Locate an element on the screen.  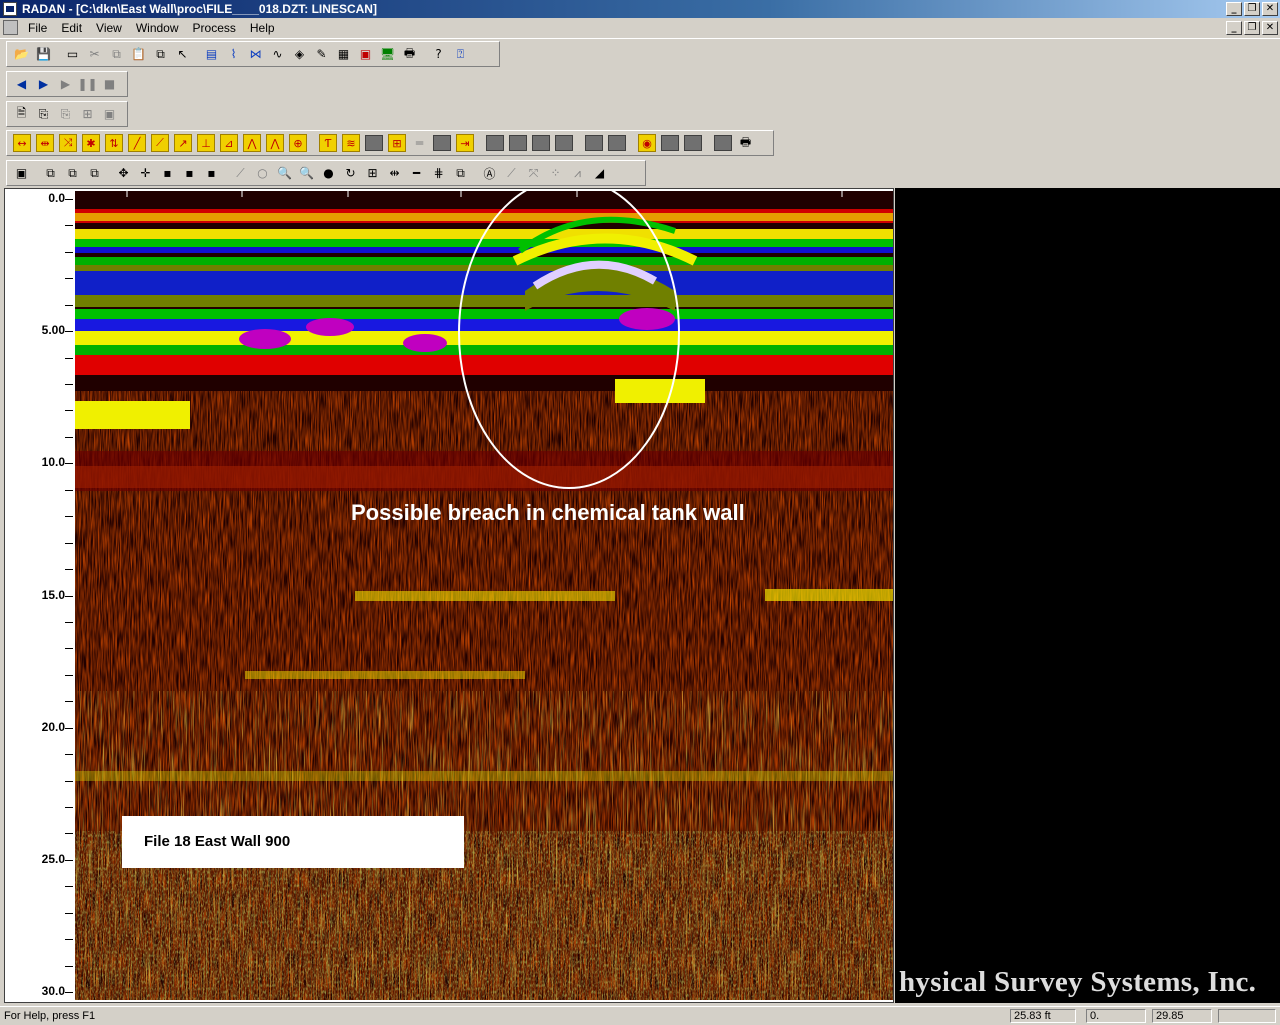
play-icon: ▶ is located at coordinates (65, 84).